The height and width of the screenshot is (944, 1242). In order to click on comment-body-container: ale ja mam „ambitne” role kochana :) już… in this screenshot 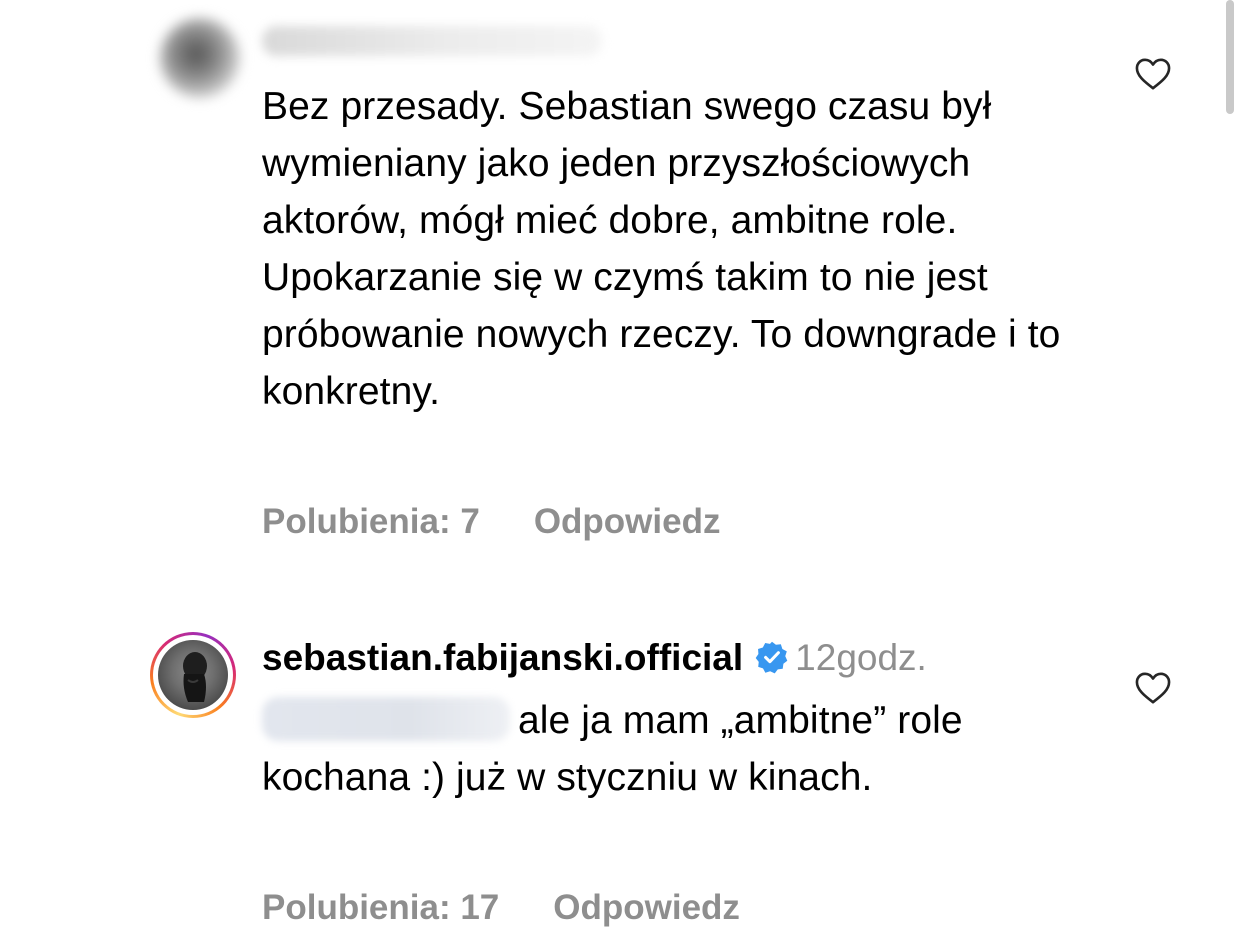, I will do `click(662, 749)`.